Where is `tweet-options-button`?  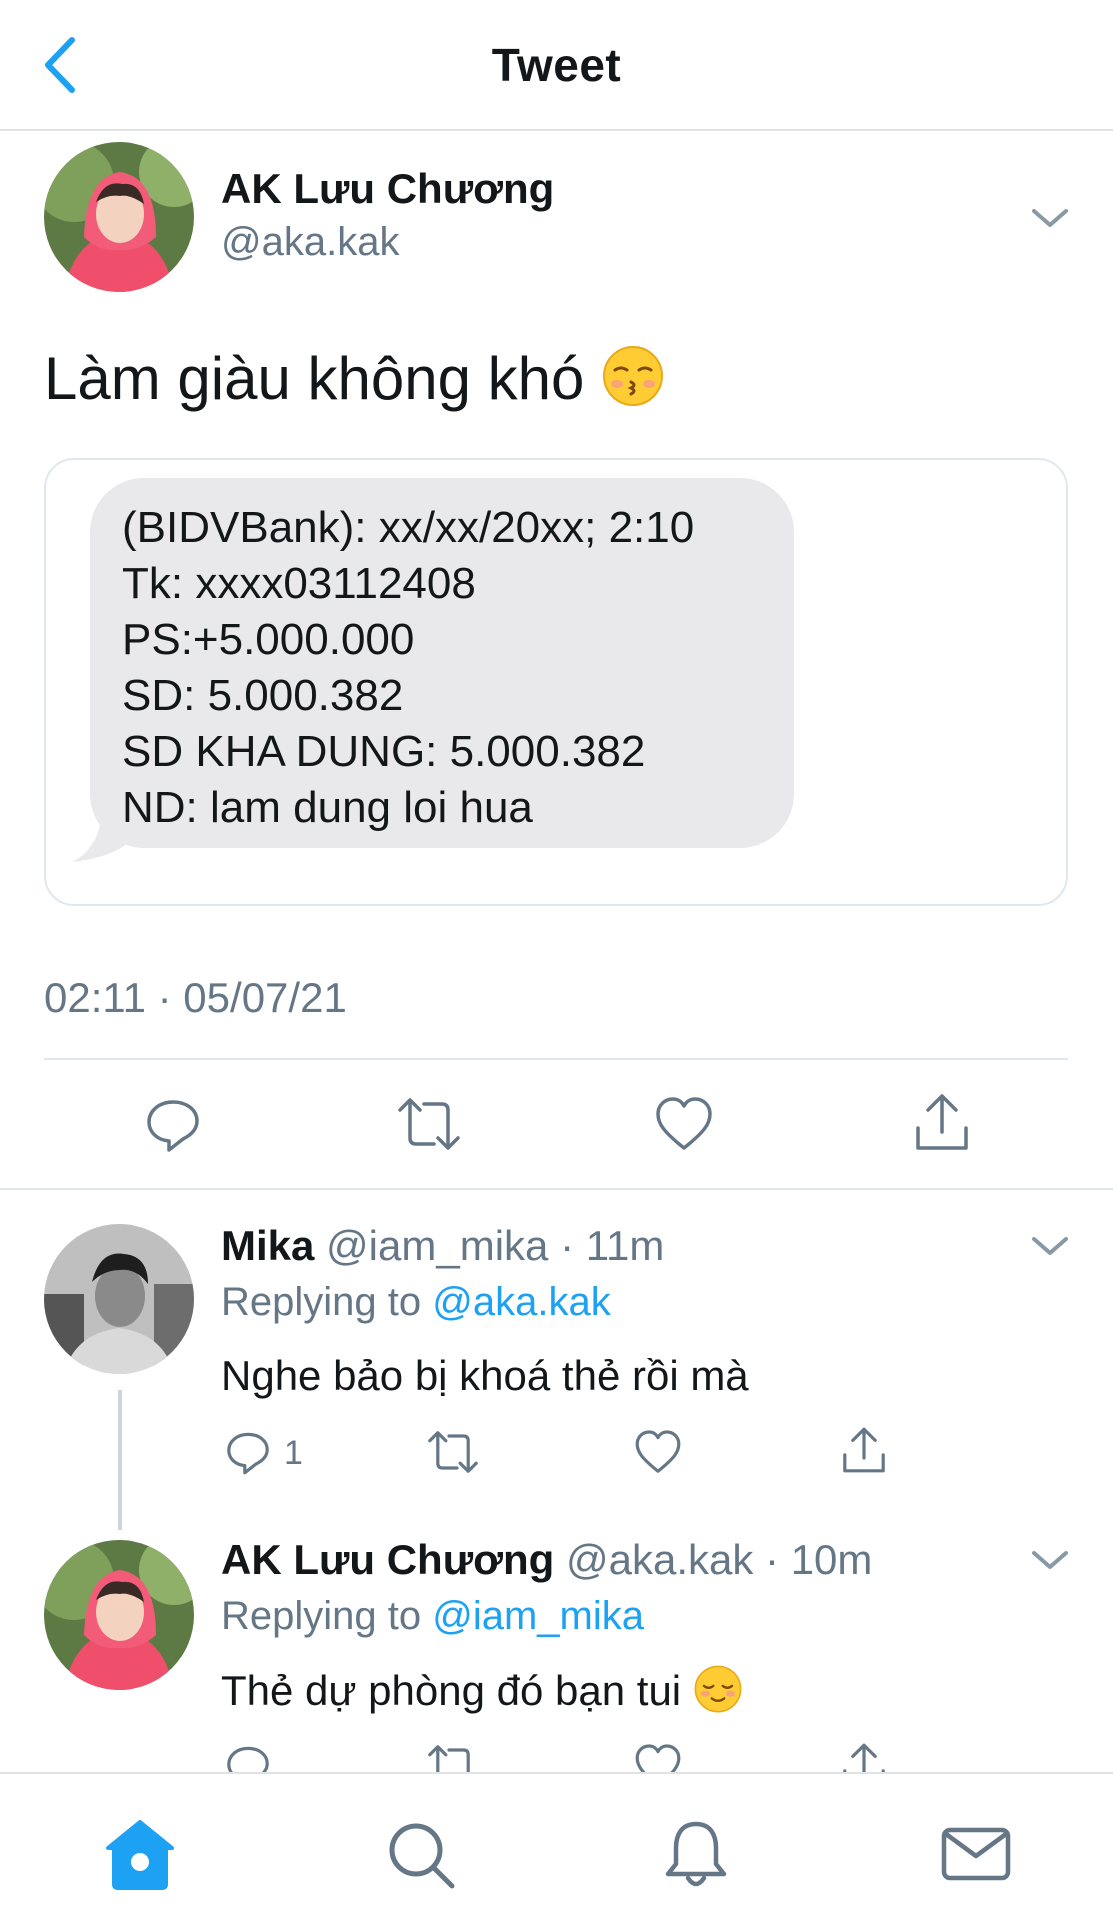 tweet-options-button is located at coordinates (1050, 218).